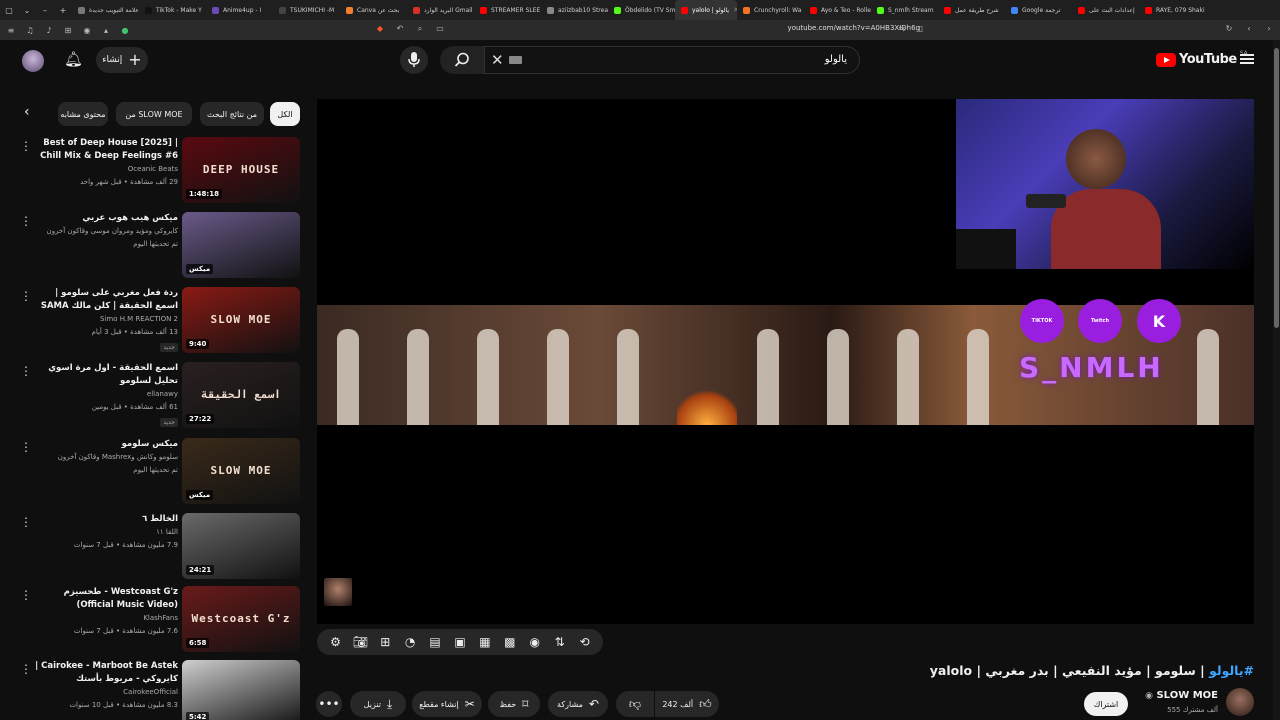 The height and width of the screenshot is (720, 1280). I want to click on back-icon: ‹, so click(1249, 28).